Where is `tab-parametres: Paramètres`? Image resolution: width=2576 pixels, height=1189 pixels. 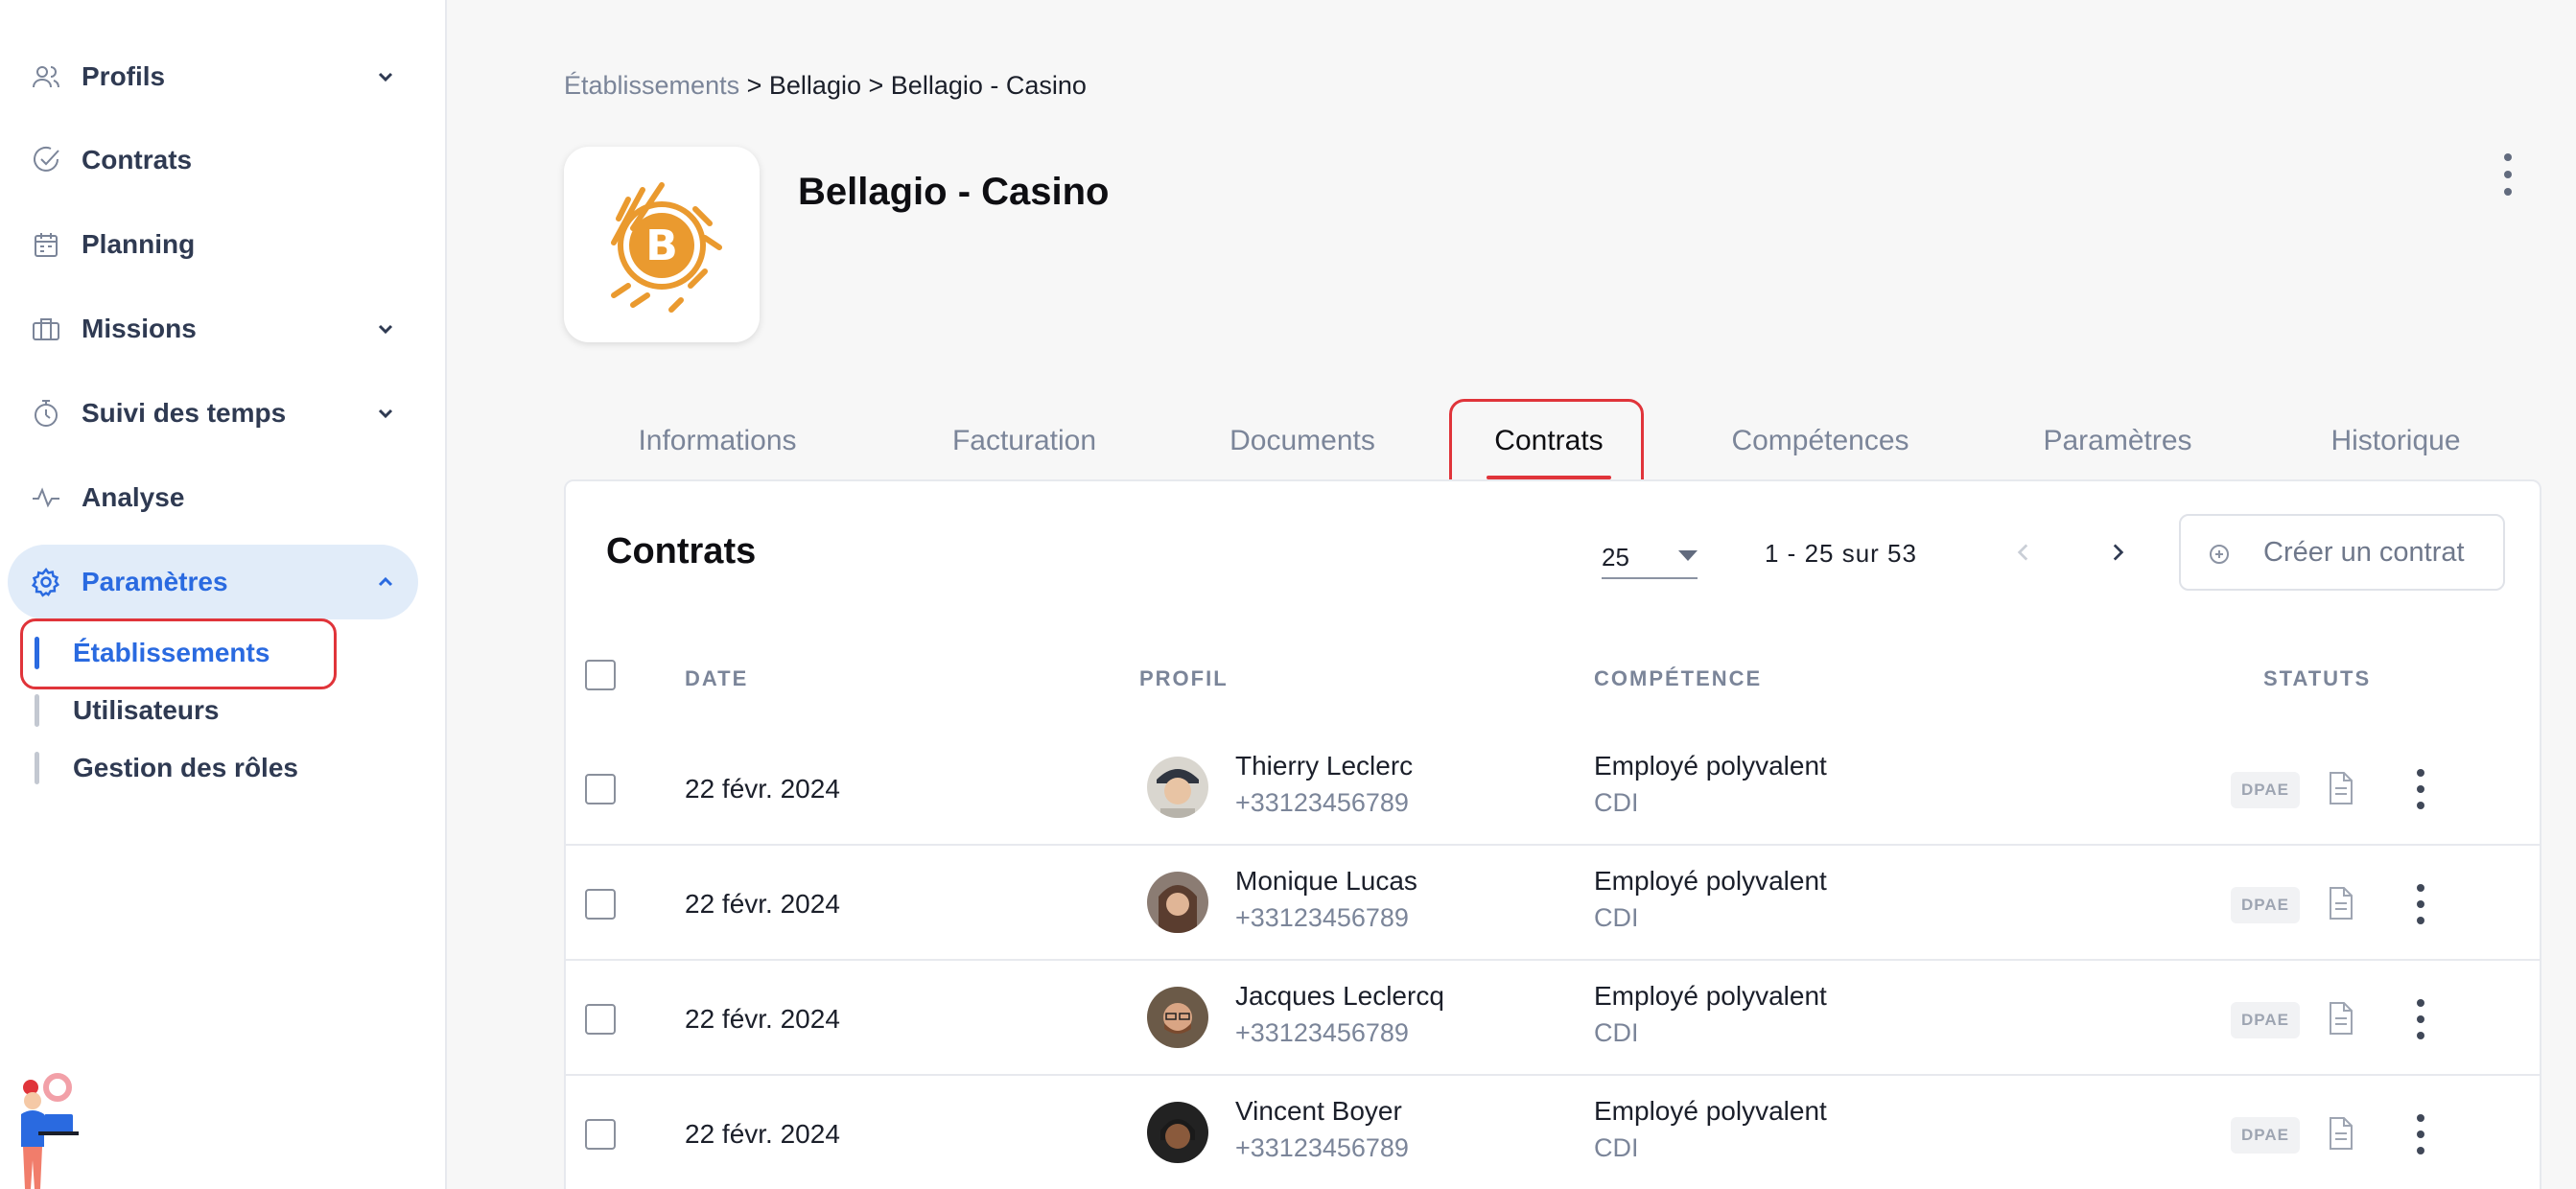
tab-parametres: Paramètres is located at coordinates (2117, 441).